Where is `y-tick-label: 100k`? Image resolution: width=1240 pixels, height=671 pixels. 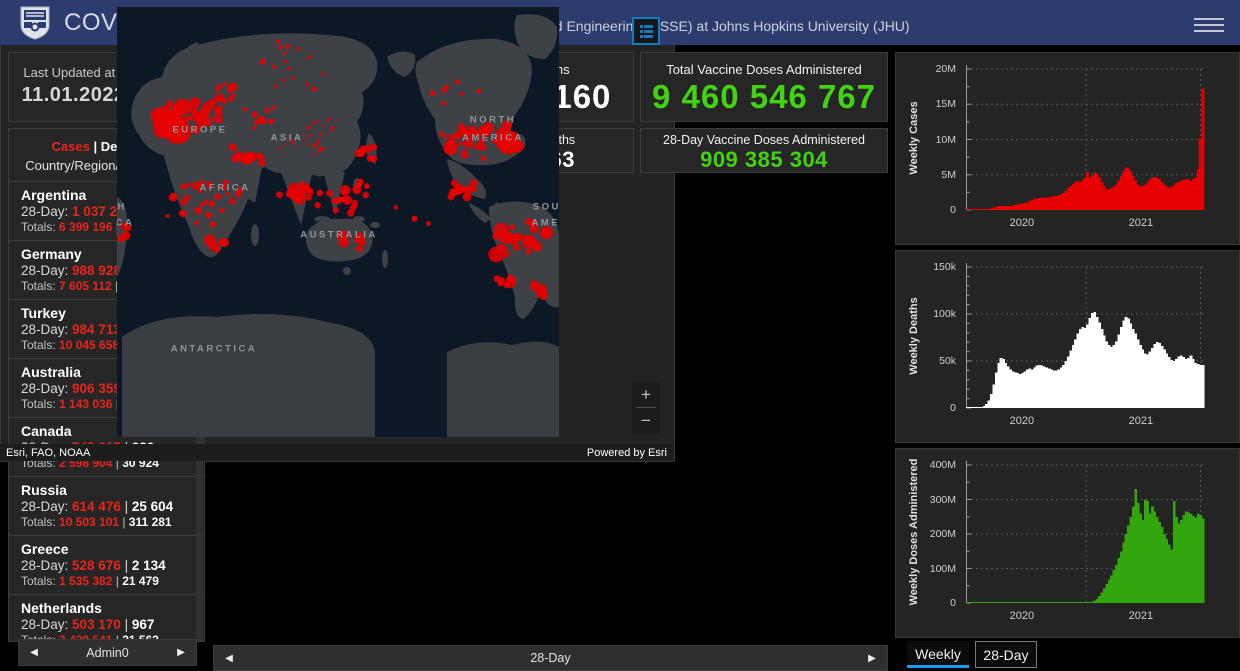 y-tick-label: 100k is located at coordinates (944, 314).